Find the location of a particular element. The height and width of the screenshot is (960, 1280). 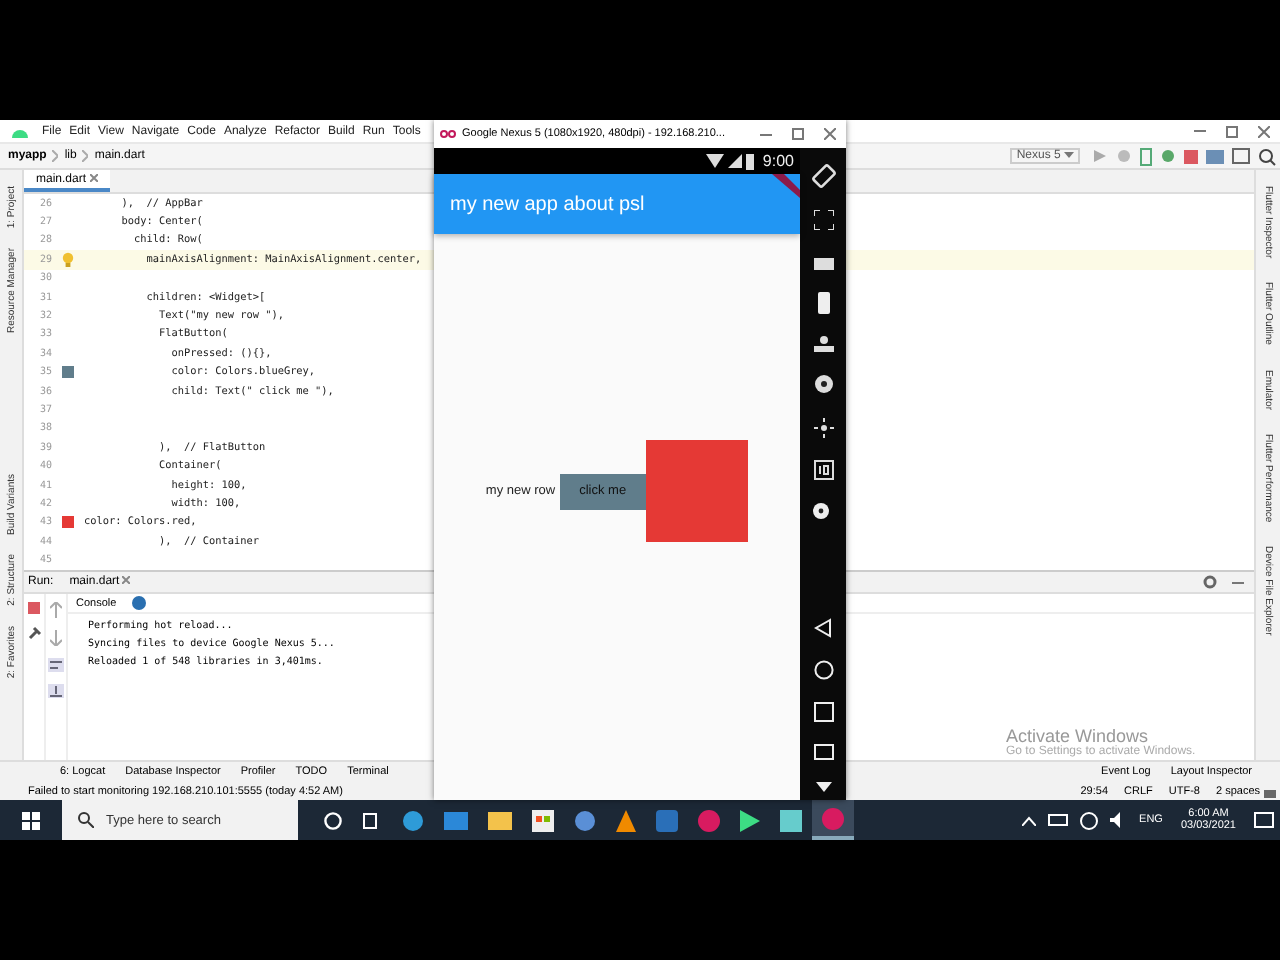

cone-icon is located at coordinates (626, 820).